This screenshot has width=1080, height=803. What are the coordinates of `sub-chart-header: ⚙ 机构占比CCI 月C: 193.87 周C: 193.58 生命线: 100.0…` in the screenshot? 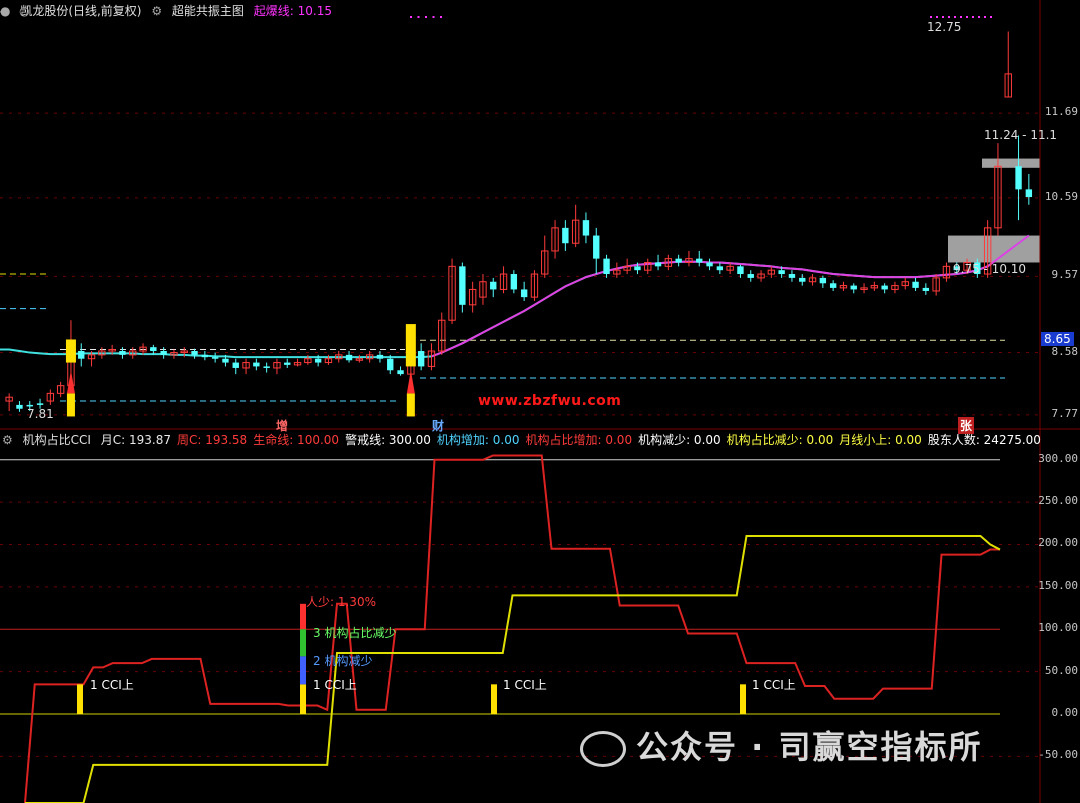 It's located at (524, 440).